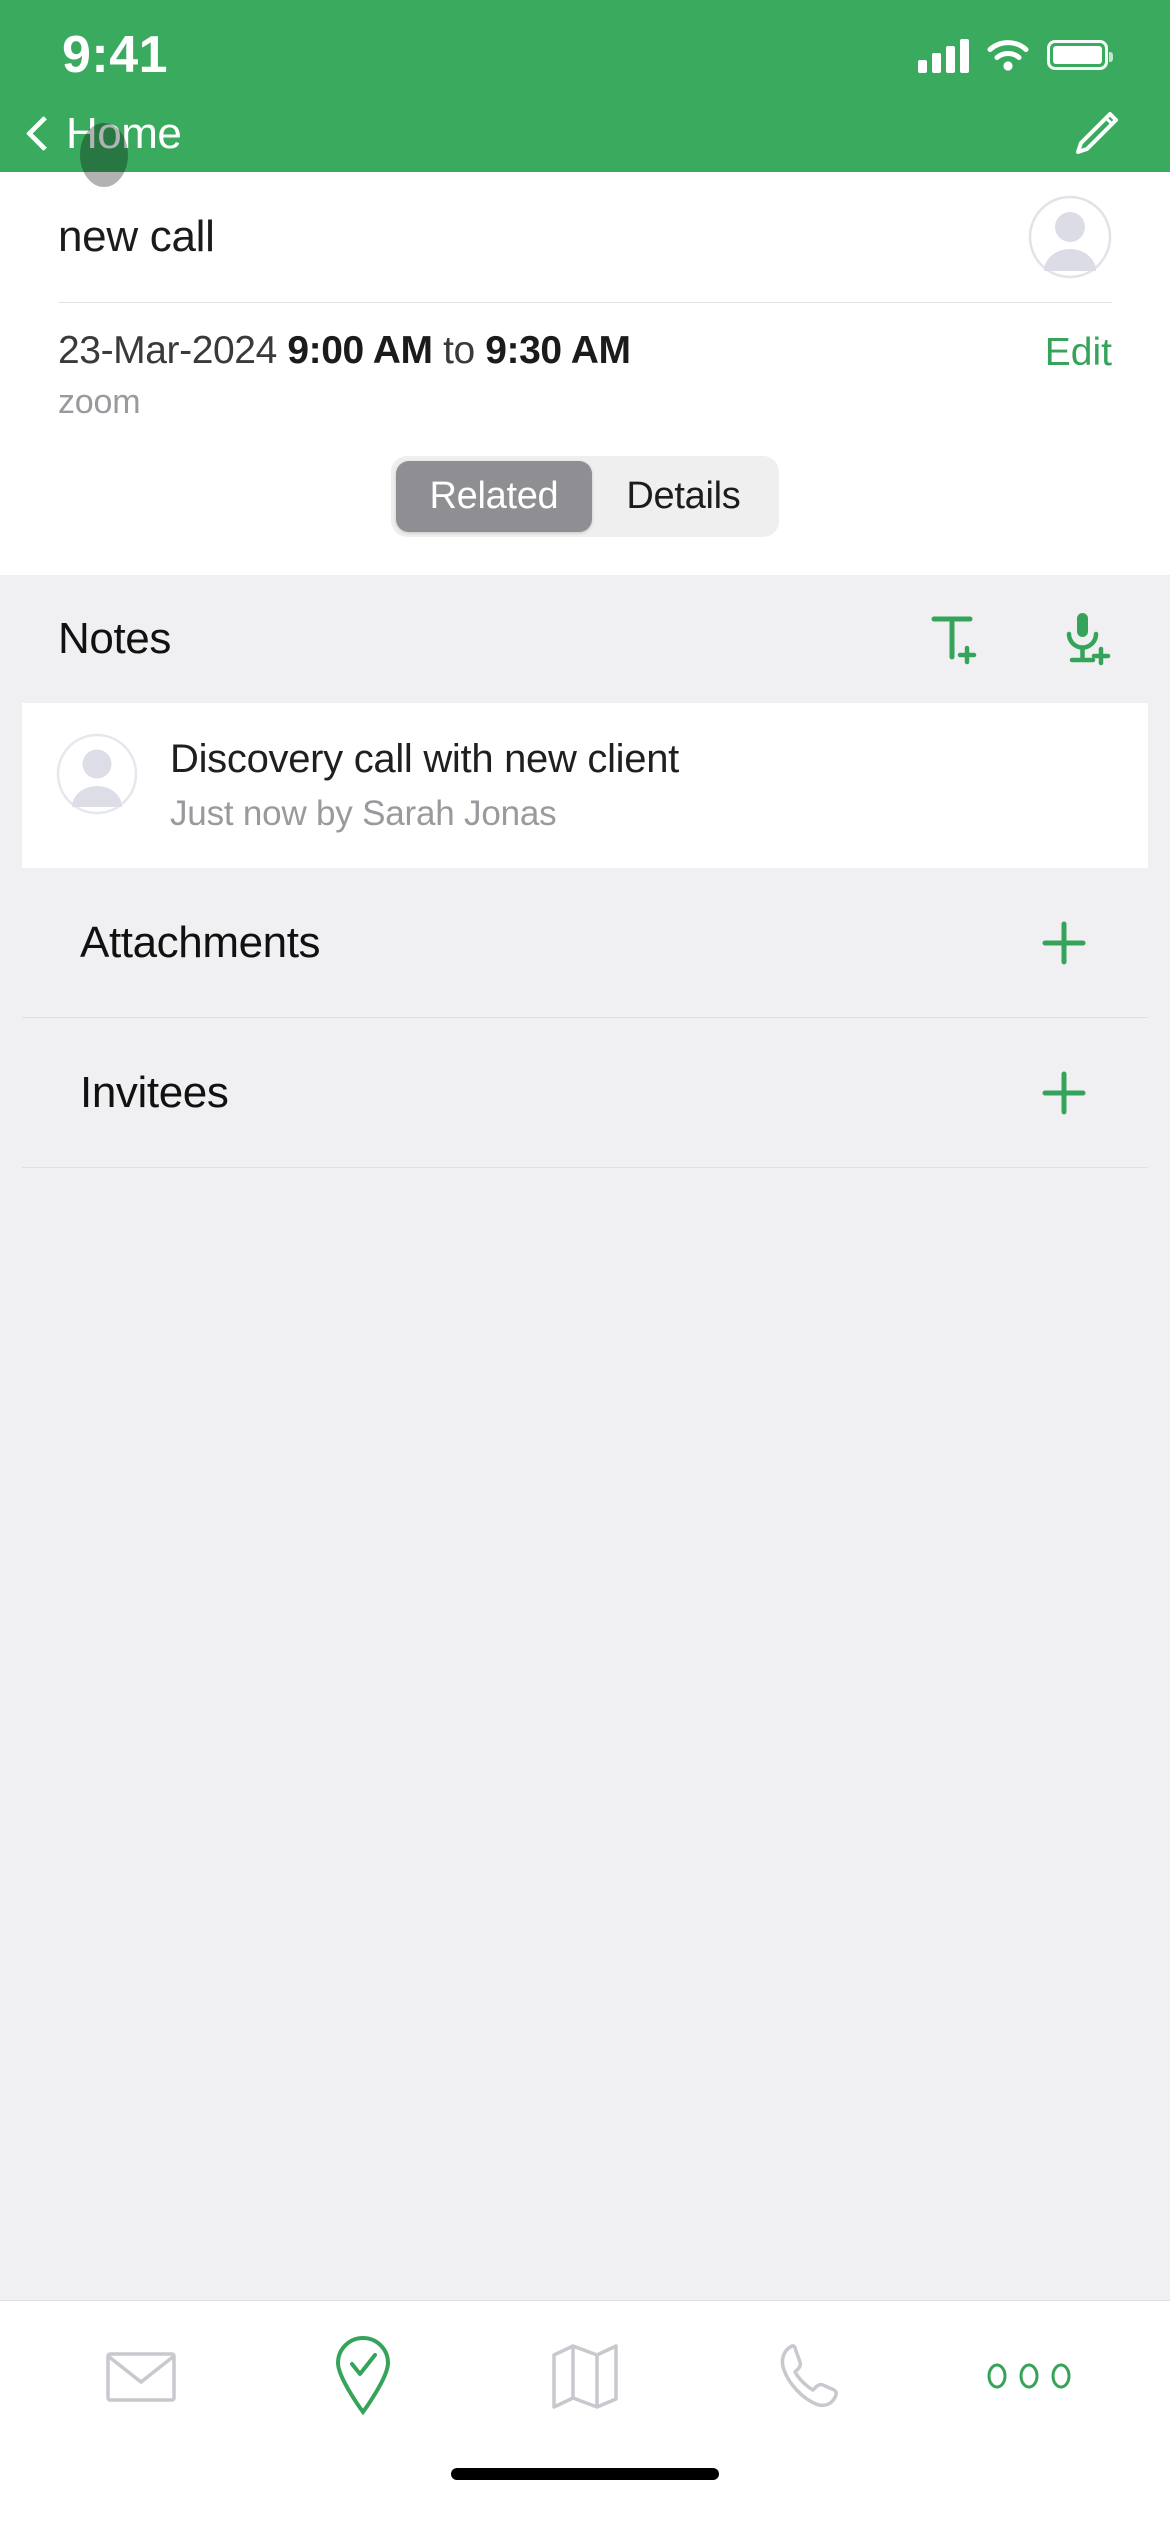 The width and height of the screenshot is (1170, 2532). What do you see at coordinates (585, 639) in the screenshot?
I see `notes-section-header: Notes` at bounding box center [585, 639].